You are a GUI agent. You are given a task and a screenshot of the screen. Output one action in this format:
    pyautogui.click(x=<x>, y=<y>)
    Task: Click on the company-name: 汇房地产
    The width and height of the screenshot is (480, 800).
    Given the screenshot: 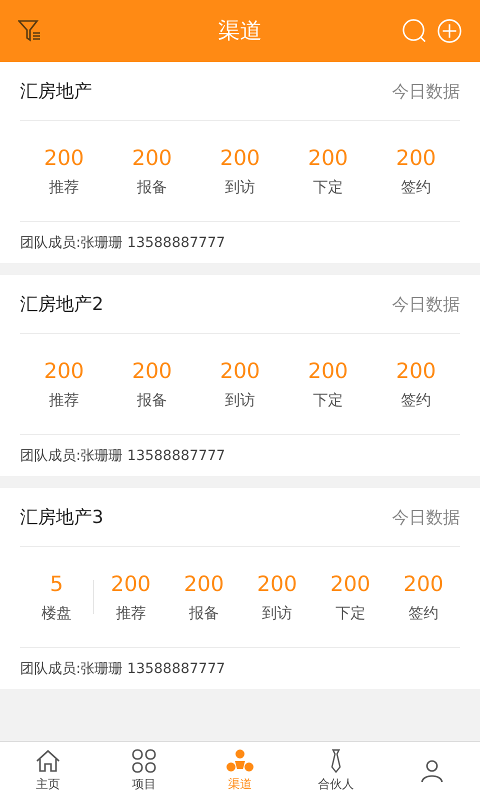 What is the action you would take?
    pyautogui.click(x=56, y=91)
    